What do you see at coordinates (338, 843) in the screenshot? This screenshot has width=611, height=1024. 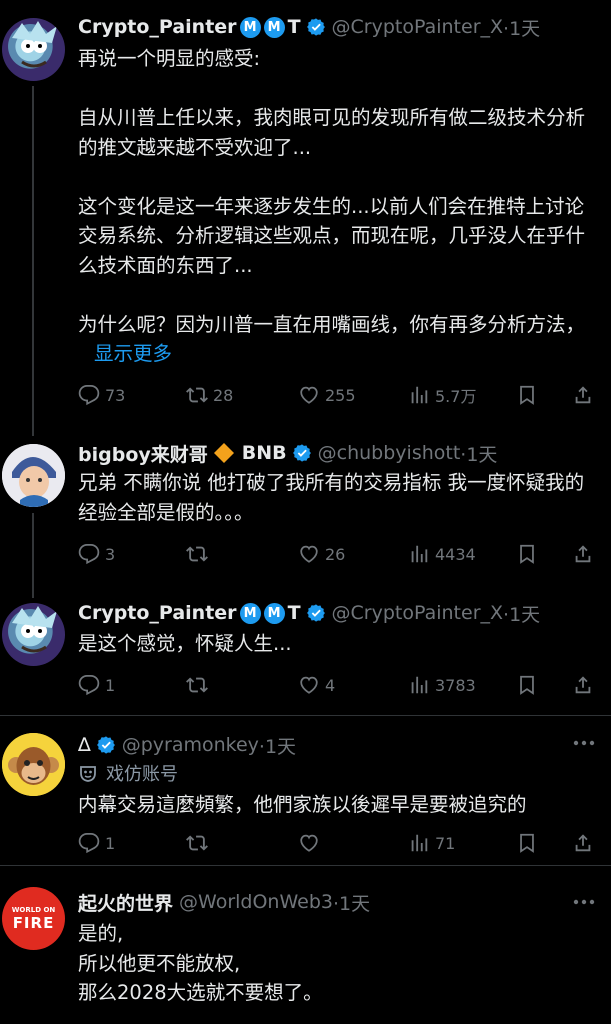 I see `action-bar: 1 71` at bounding box center [338, 843].